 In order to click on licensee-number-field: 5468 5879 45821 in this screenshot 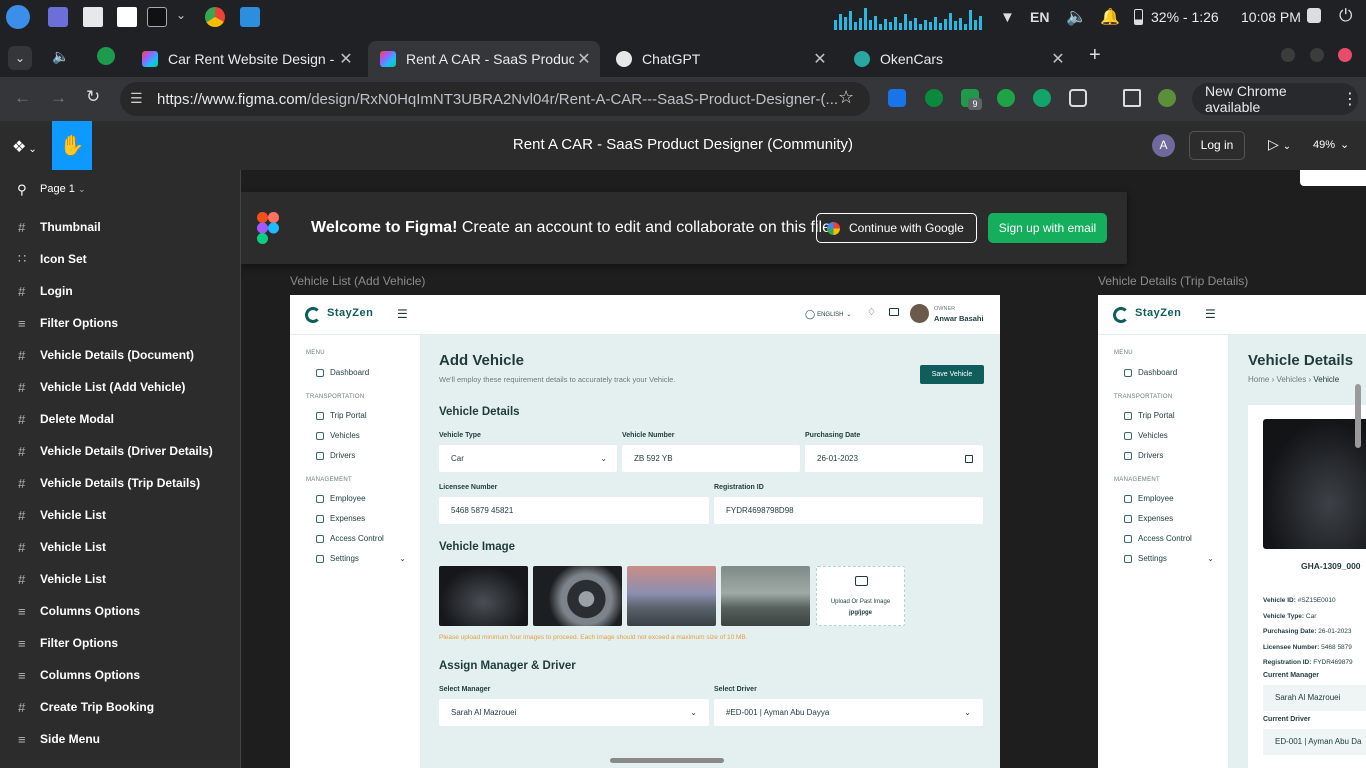, I will do `click(574, 510)`.